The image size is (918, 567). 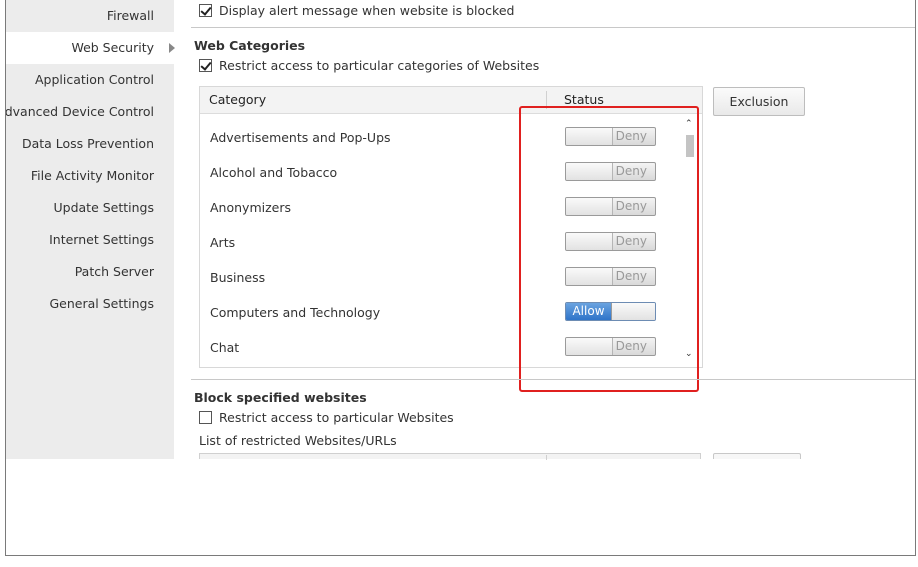 What do you see at coordinates (172, 48) in the screenshot?
I see `chevron-right-icon` at bounding box center [172, 48].